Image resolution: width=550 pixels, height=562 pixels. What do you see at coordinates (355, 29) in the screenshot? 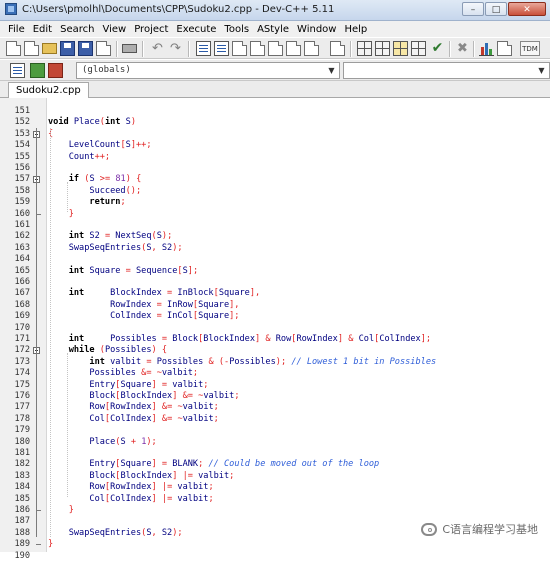
I see `menu-help: Help` at bounding box center [355, 29].